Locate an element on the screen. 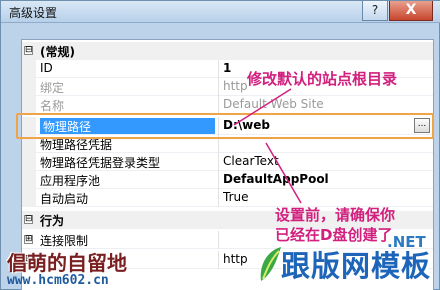  watermark-title: 倡萌的自留地 is located at coordinates (67, 263).